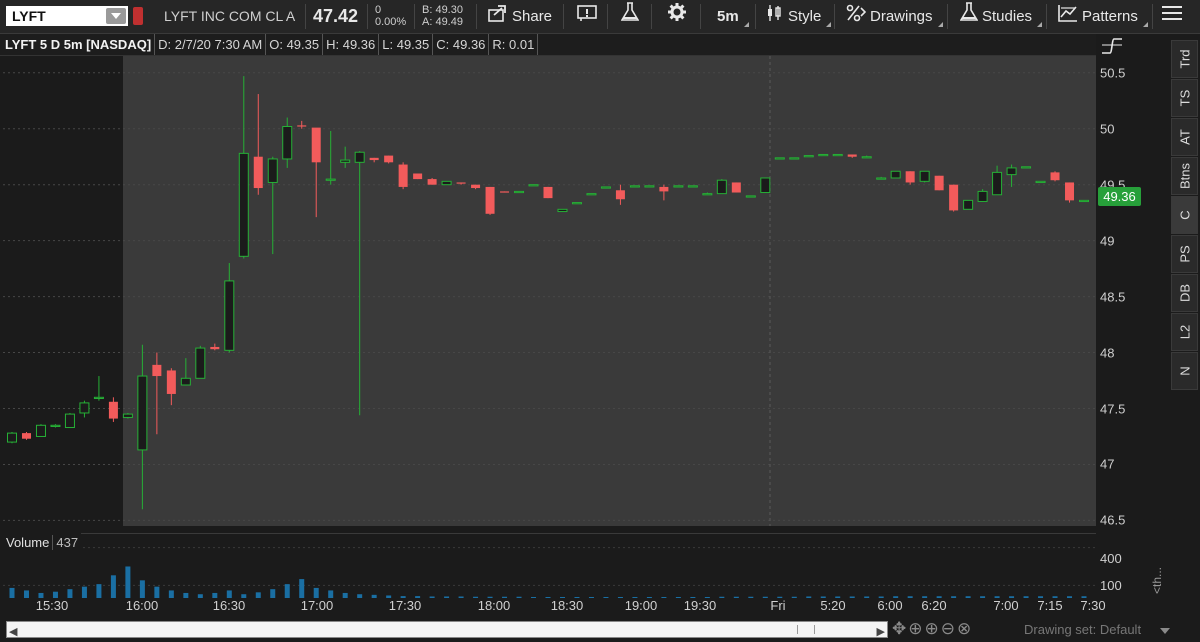 The image size is (1200, 642). I want to click on pan-icon: ✥, so click(900, 628).